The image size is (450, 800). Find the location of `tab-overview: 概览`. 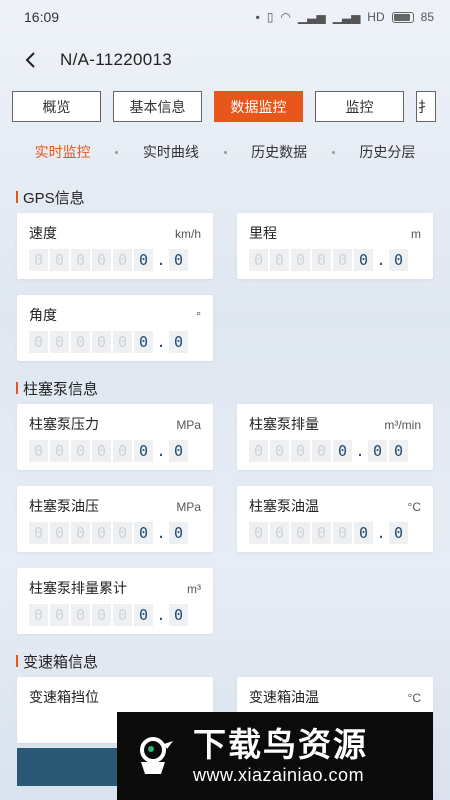

tab-overview: 概览 is located at coordinates (56, 106).